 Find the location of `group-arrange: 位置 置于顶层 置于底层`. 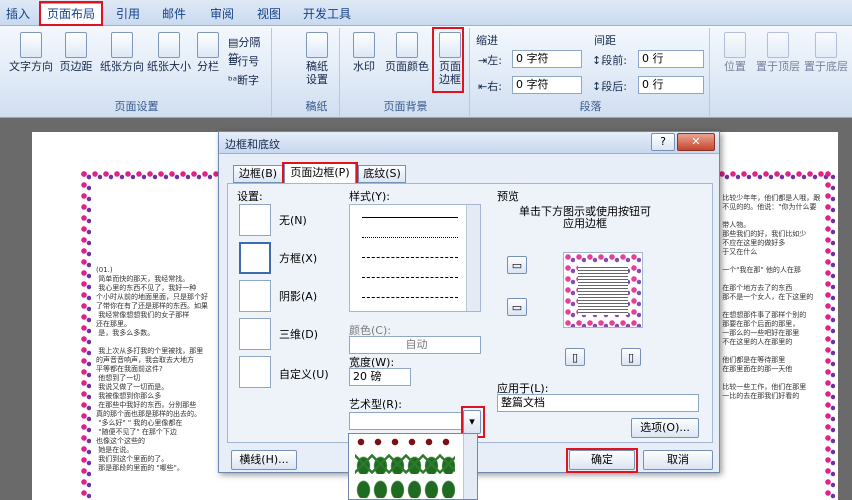

group-arrange: 位置 置于顶层 置于底层 is located at coordinates (783, 72).